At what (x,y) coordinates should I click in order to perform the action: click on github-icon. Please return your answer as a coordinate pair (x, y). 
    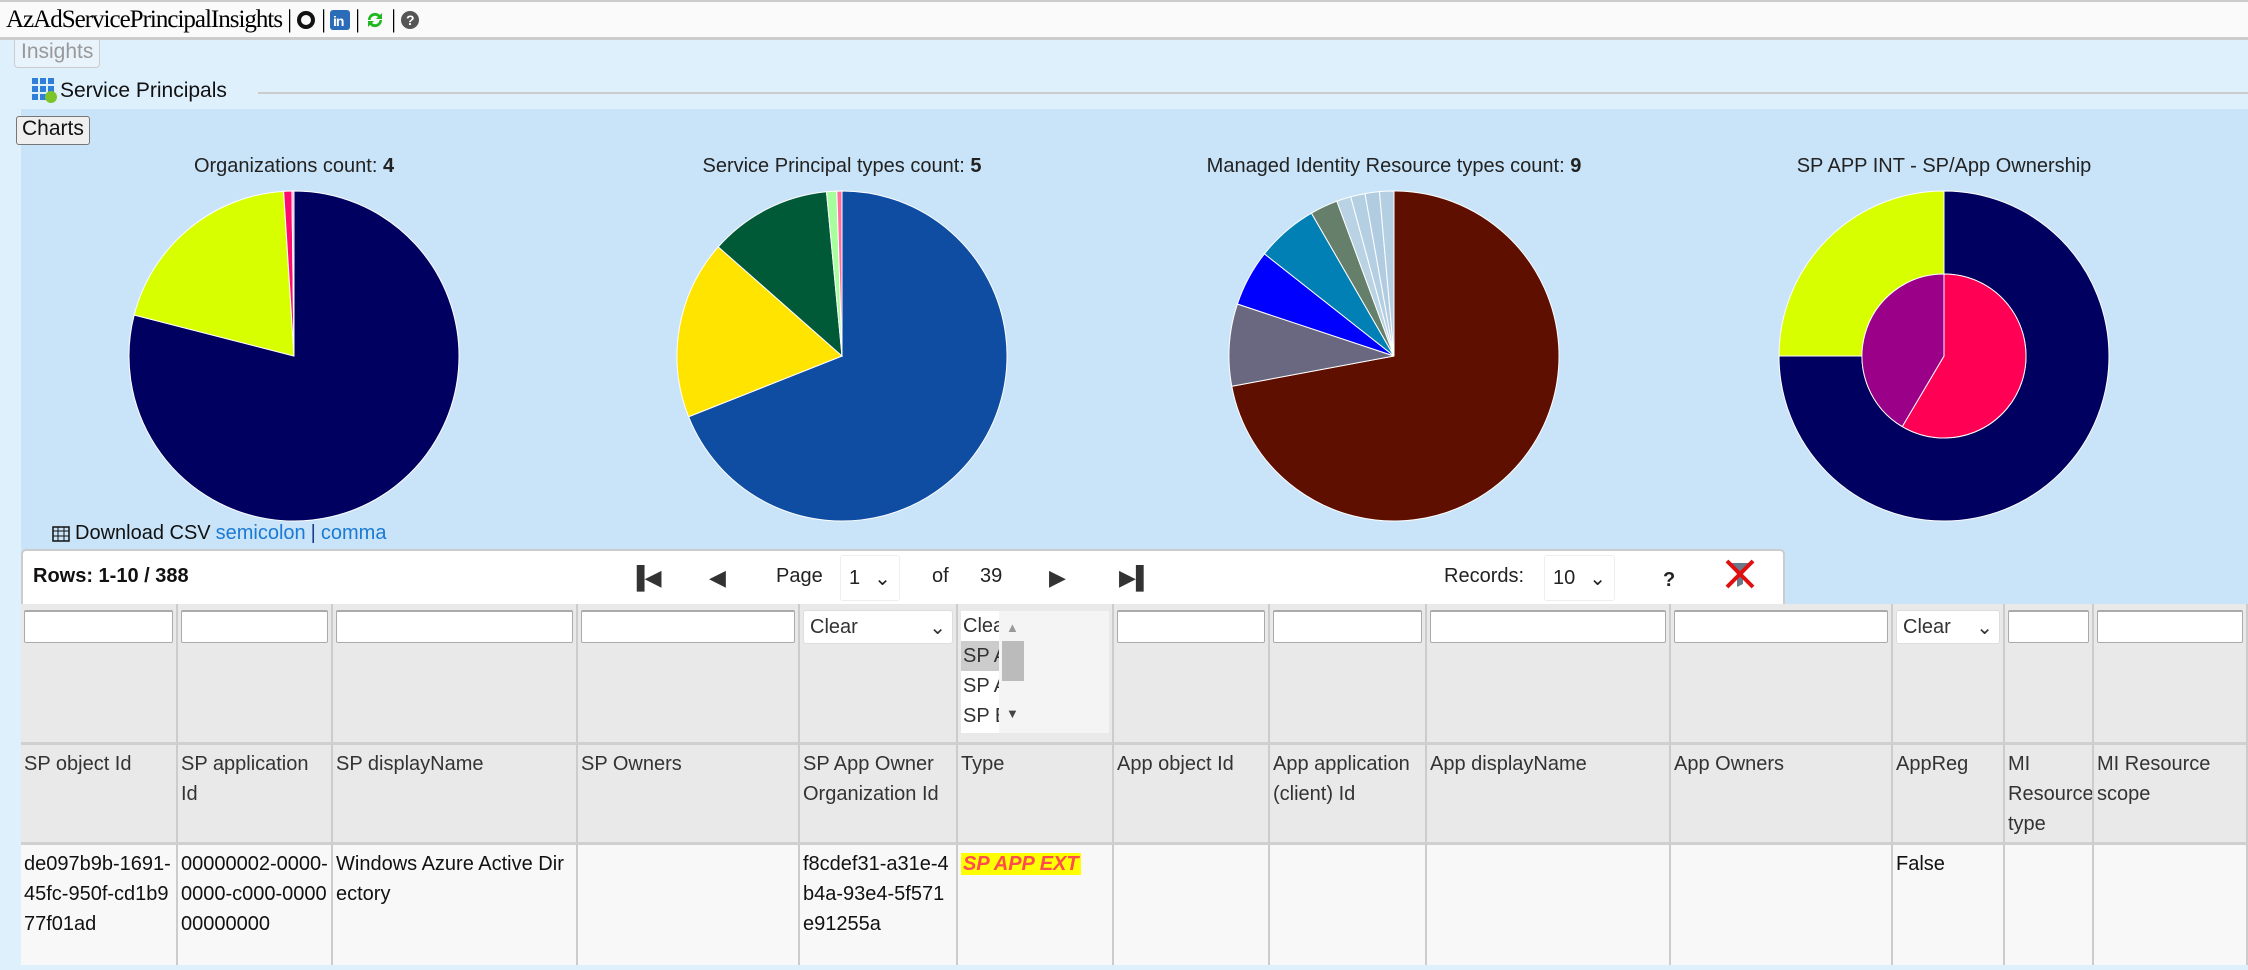
    Looking at the image, I should click on (306, 20).